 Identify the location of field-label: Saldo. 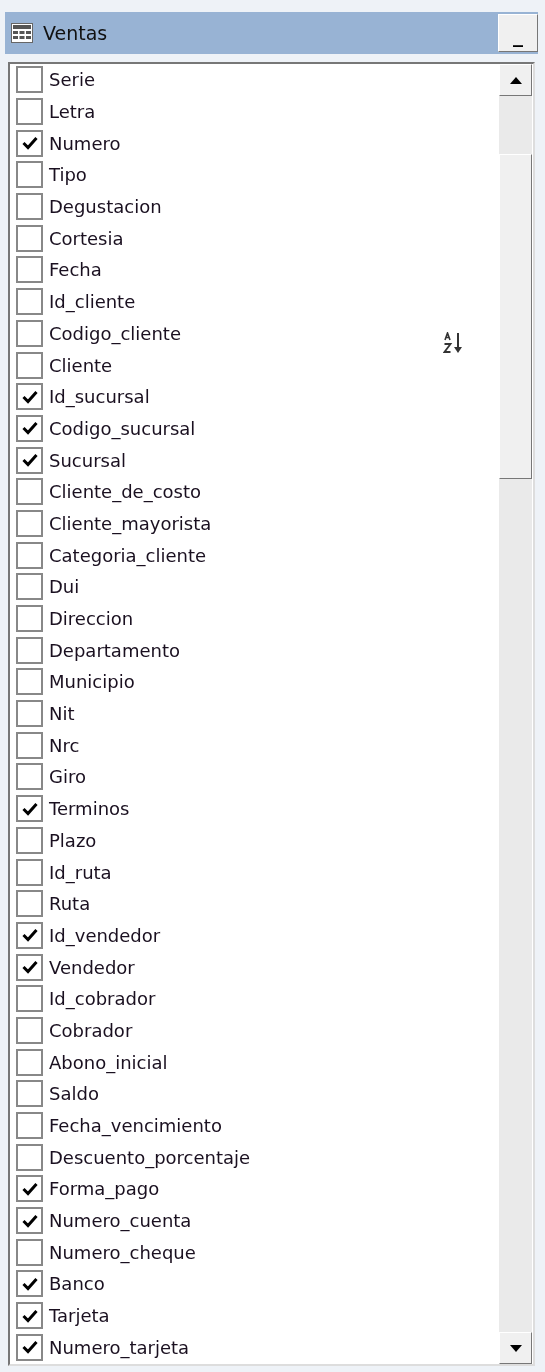
(74, 1094).